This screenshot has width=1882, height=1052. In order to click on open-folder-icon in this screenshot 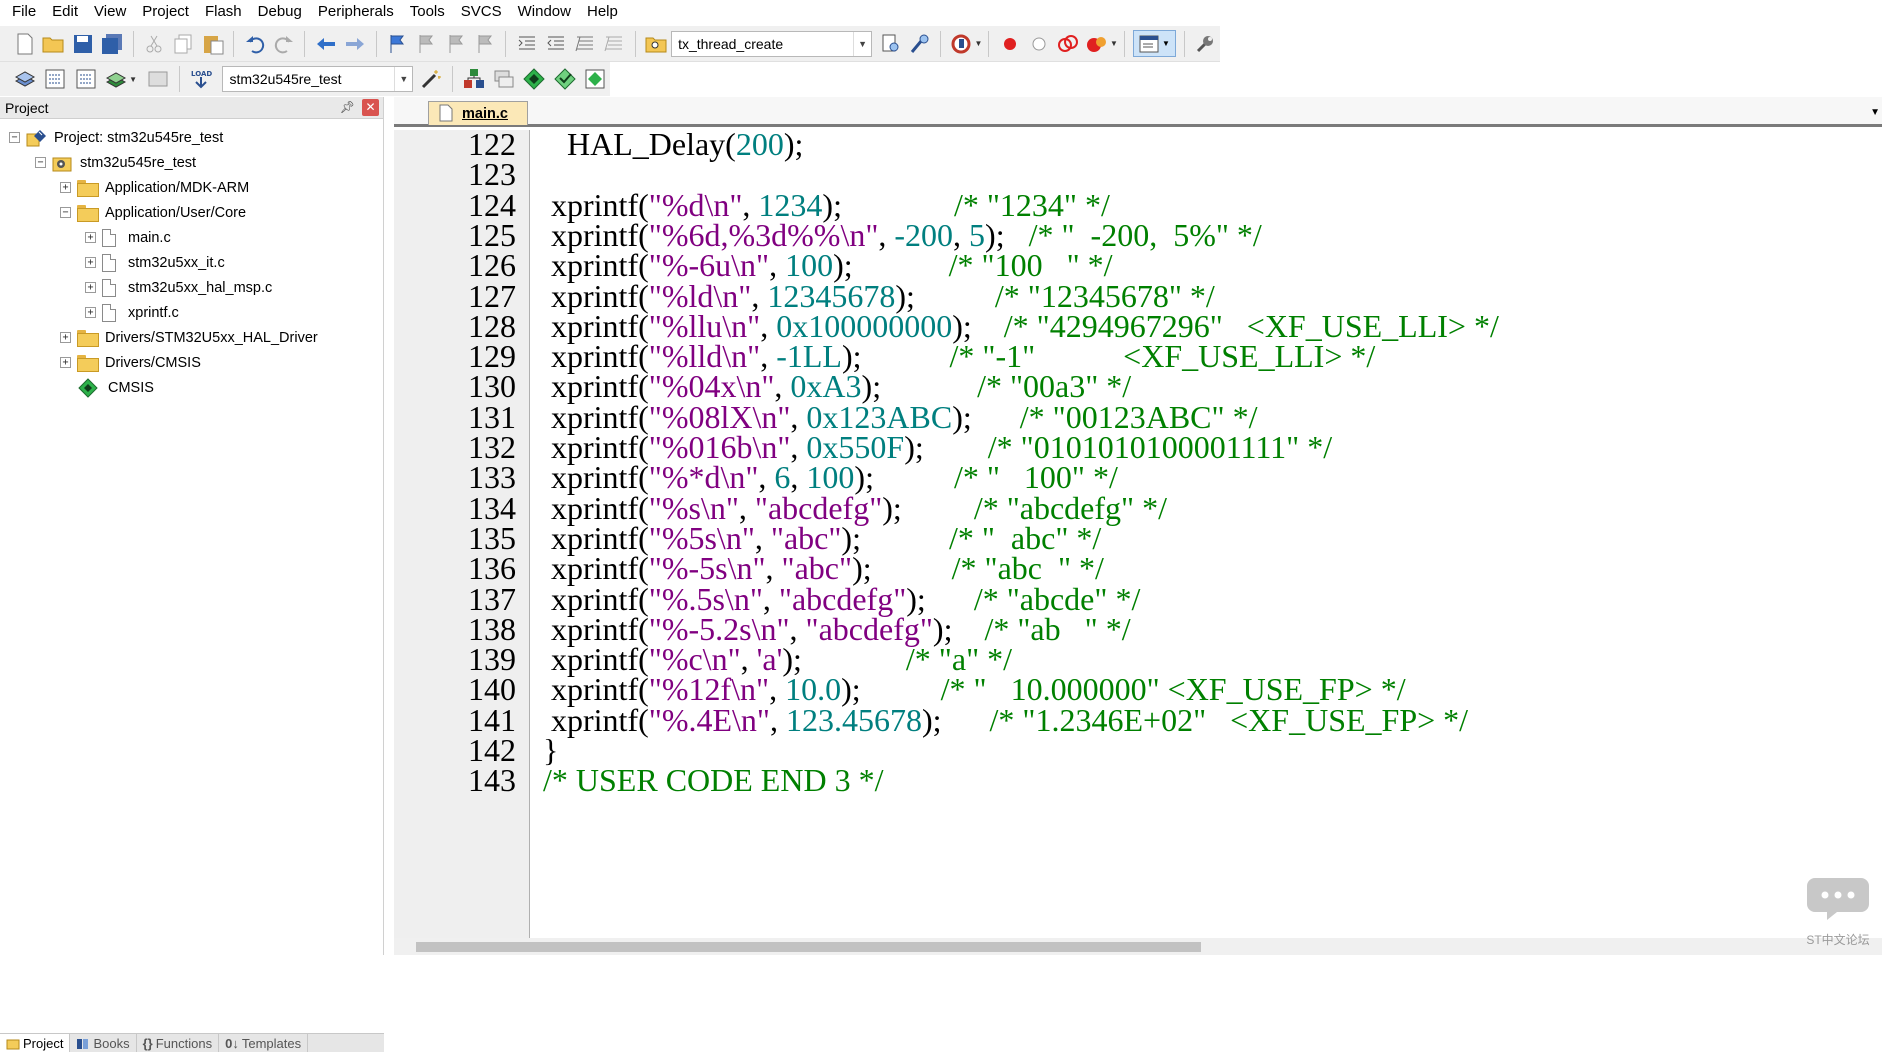, I will do `click(53, 43)`.